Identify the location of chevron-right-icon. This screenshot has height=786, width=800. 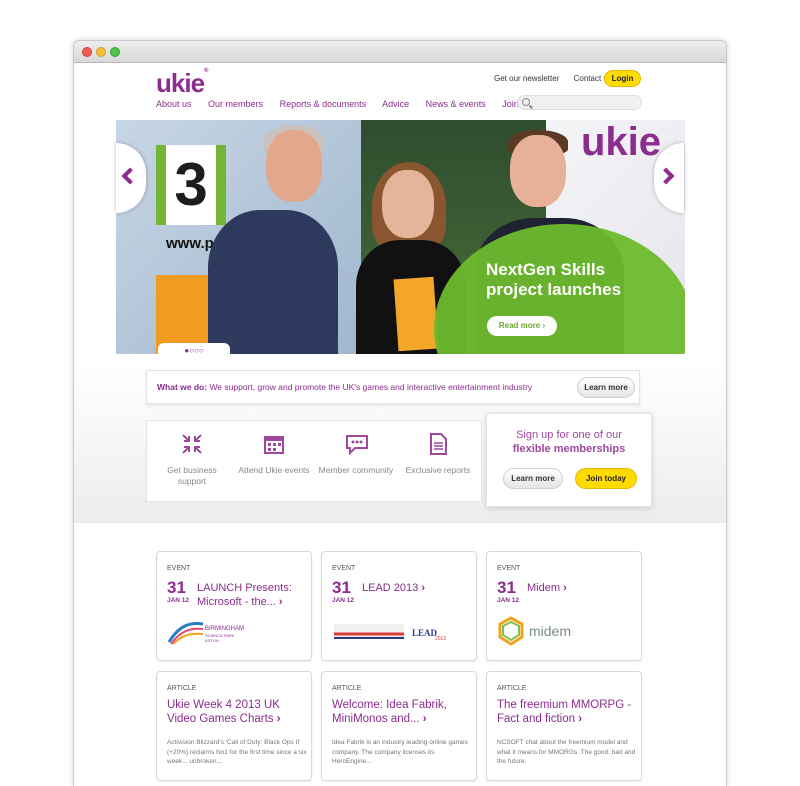
(666, 176).